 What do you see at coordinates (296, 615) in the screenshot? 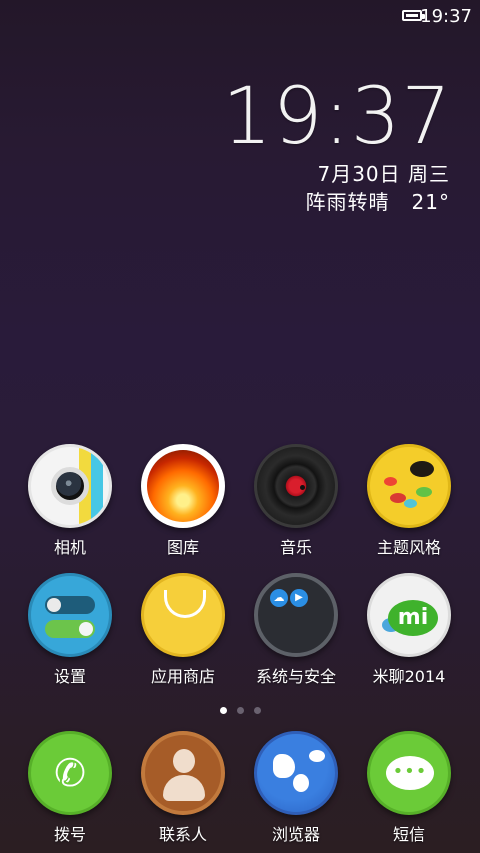
I see `security-folder-icon: ☁ ▶` at bounding box center [296, 615].